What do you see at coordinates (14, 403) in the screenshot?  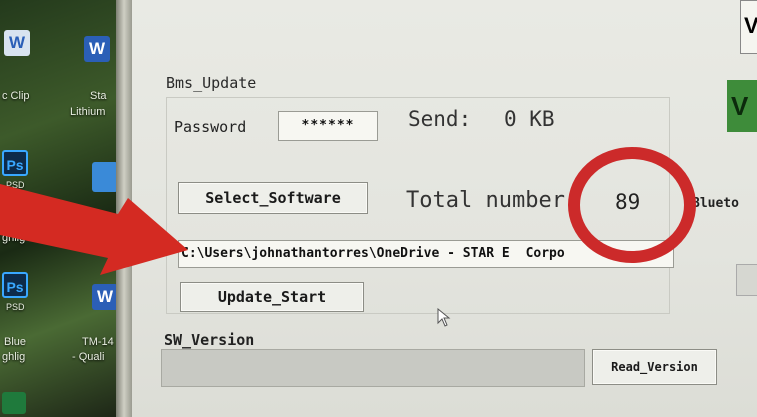 I see `excel-icon` at bounding box center [14, 403].